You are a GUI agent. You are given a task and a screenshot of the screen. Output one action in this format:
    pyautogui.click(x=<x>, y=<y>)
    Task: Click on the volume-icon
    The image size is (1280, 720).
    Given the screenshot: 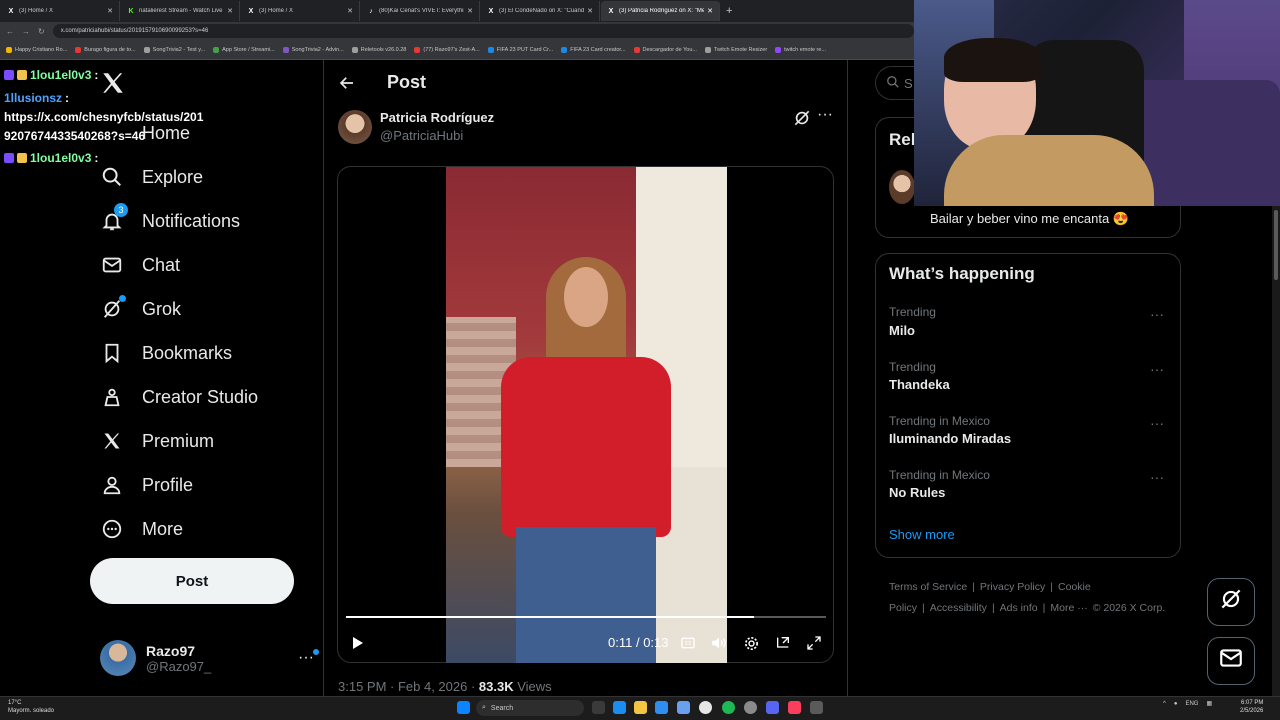 What is the action you would take?
    pyautogui.click(x=719, y=643)
    